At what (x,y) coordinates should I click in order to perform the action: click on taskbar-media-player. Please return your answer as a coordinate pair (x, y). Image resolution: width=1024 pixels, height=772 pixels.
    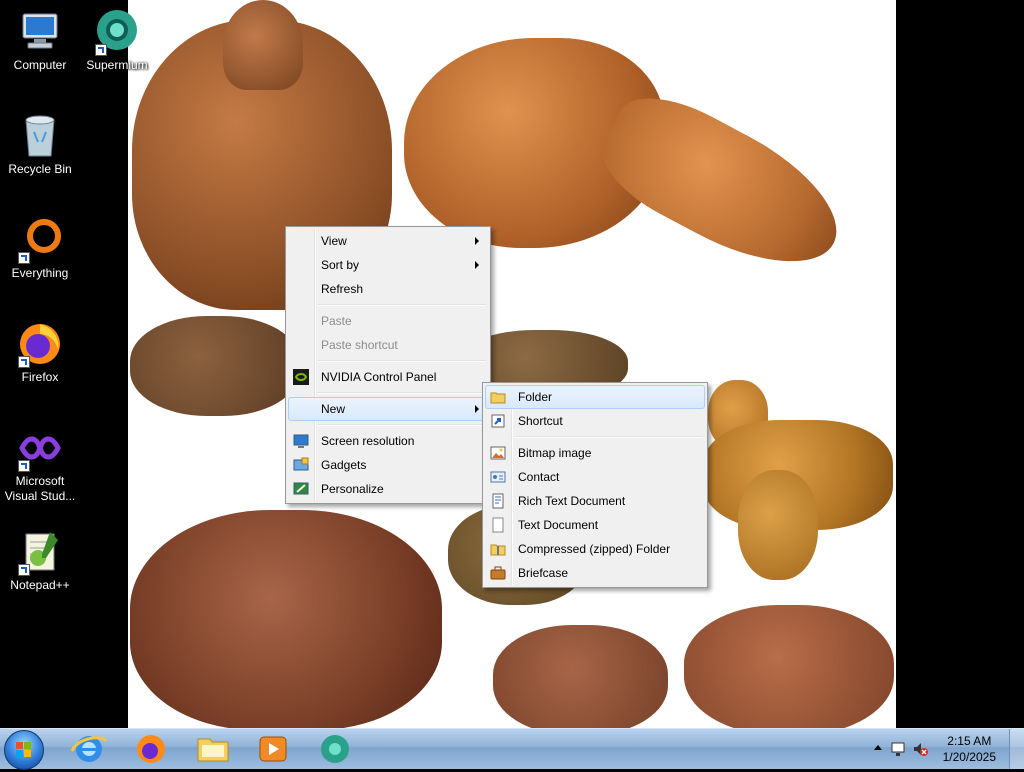
    Looking at the image, I should click on (273, 749).